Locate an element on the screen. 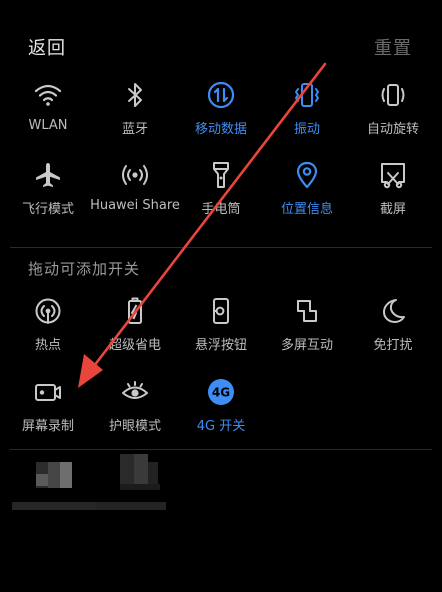 This screenshot has height=592, width=442. tile-multi-screen: 多屏互动 is located at coordinates (307, 333).